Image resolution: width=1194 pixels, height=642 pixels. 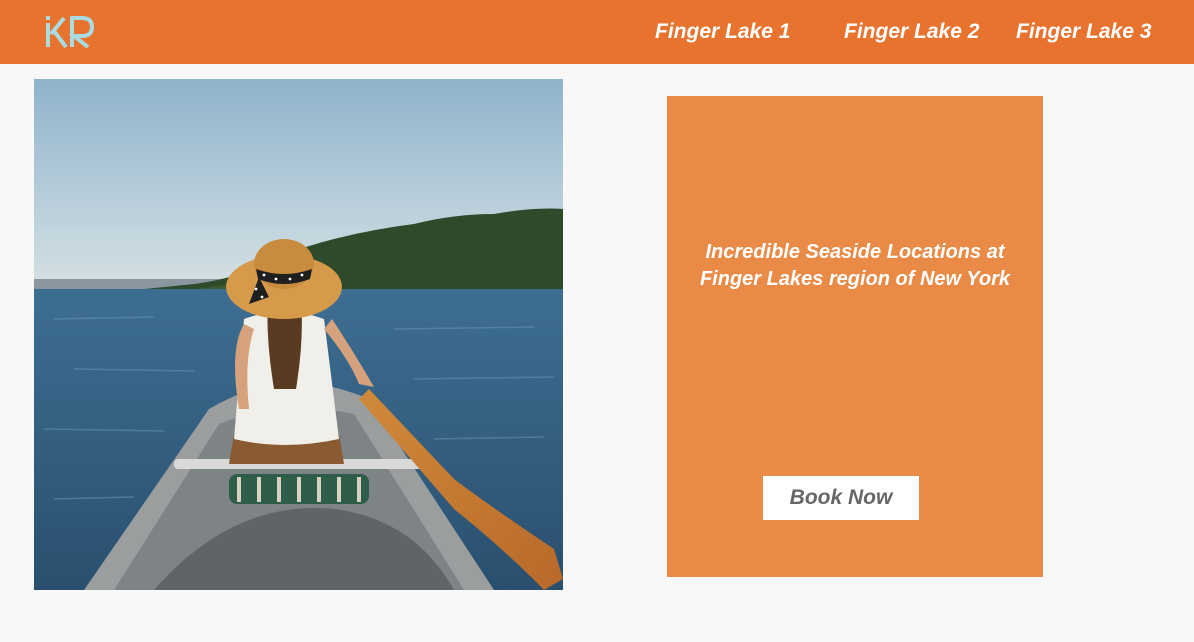 I want to click on book-now-button: Book Now, so click(x=841, y=498).